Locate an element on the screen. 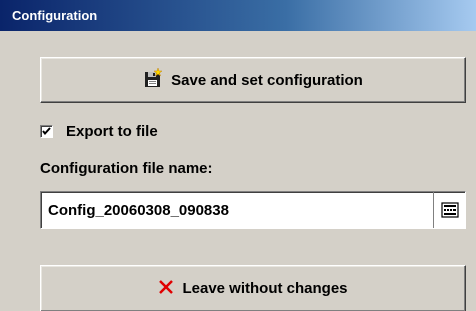  red-x-icon is located at coordinates (166, 289).